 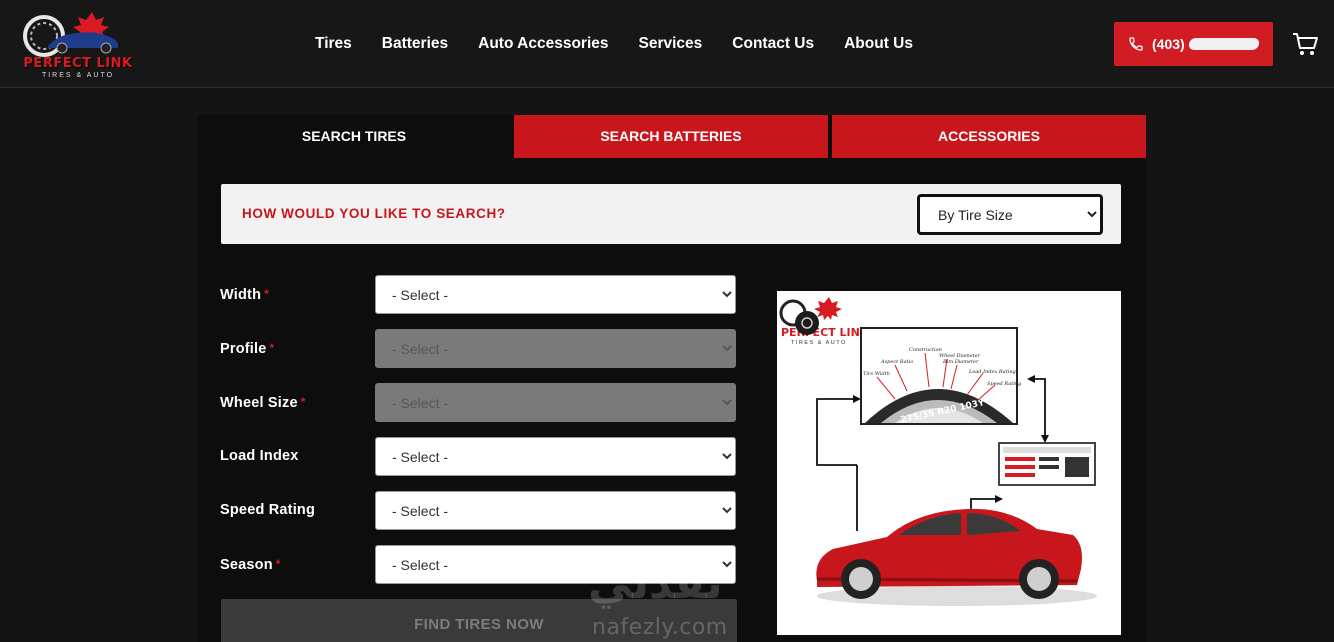 What do you see at coordinates (333, 44) in the screenshot?
I see `nav-tires: Tires` at bounding box center [333, 44].